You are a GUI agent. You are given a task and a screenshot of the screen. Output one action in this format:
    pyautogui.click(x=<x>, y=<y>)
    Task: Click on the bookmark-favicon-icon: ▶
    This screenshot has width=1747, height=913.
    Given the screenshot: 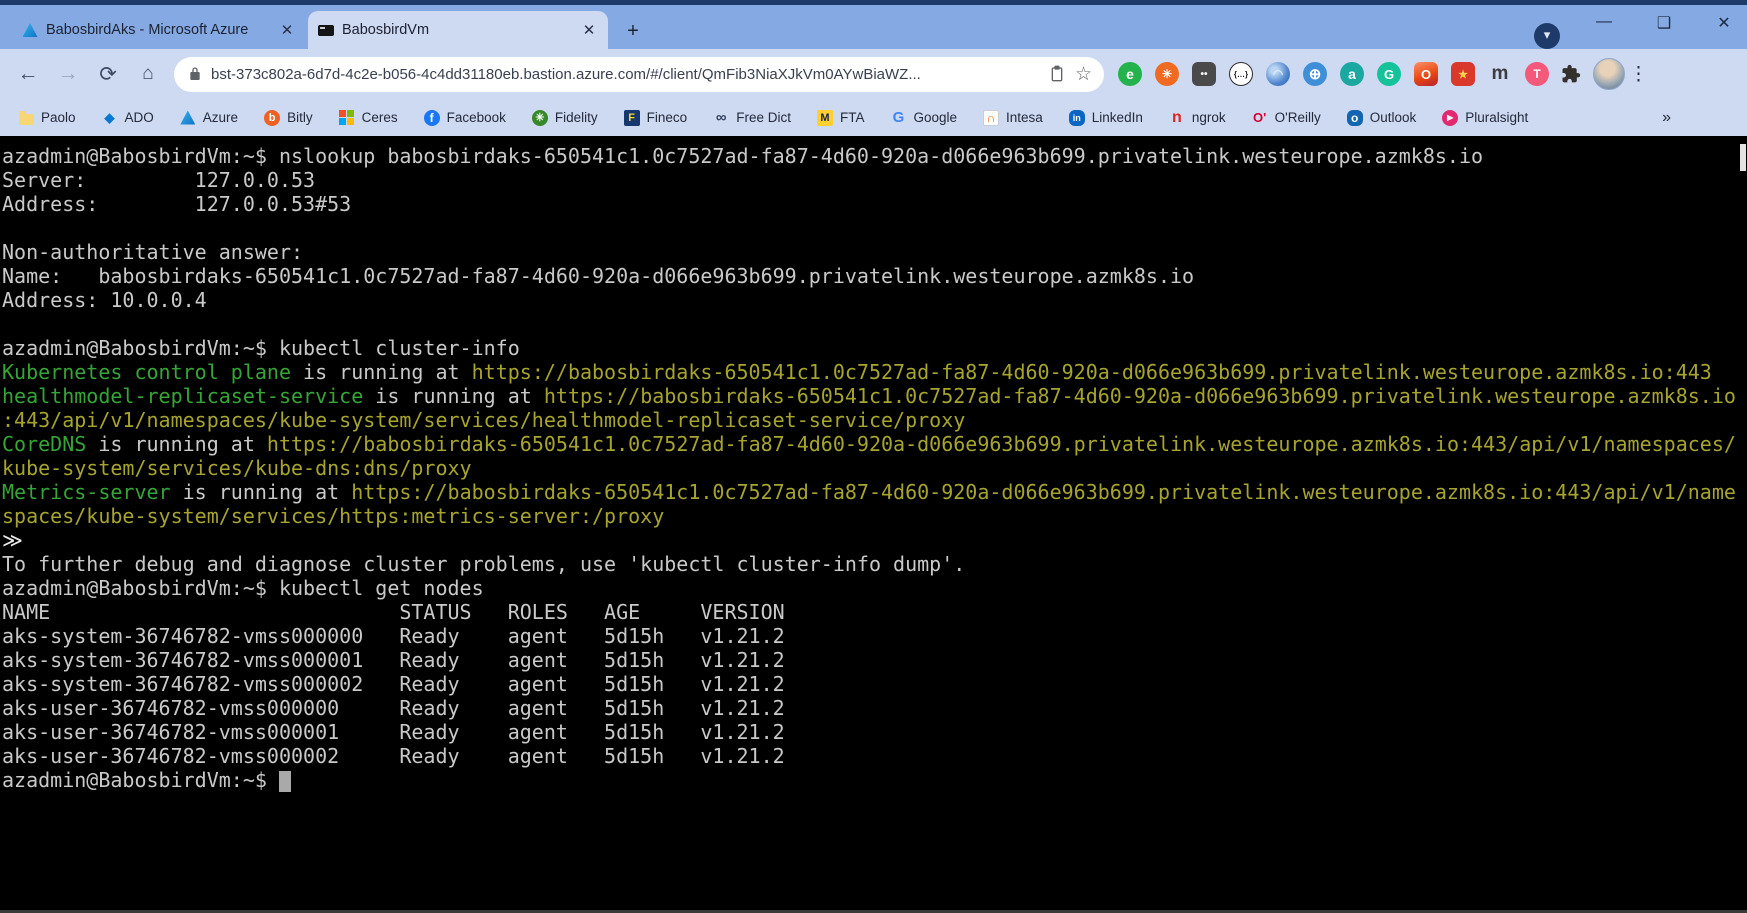 What is the action you would take?
    pyautogui.click(x=1450, y=117)
    